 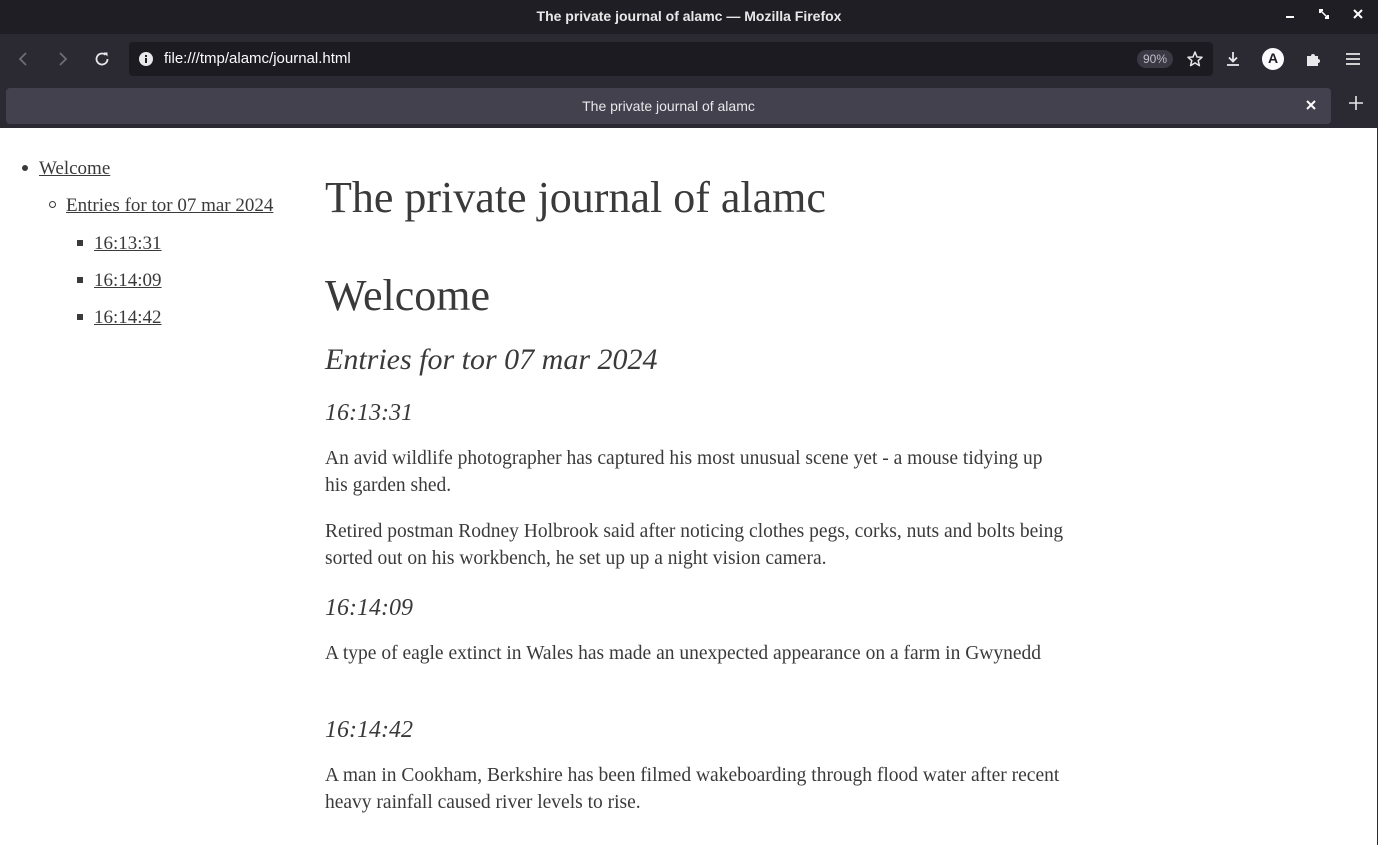 I want to click on entry-time-heading: 16:14:09, so click(x=369, y=608).